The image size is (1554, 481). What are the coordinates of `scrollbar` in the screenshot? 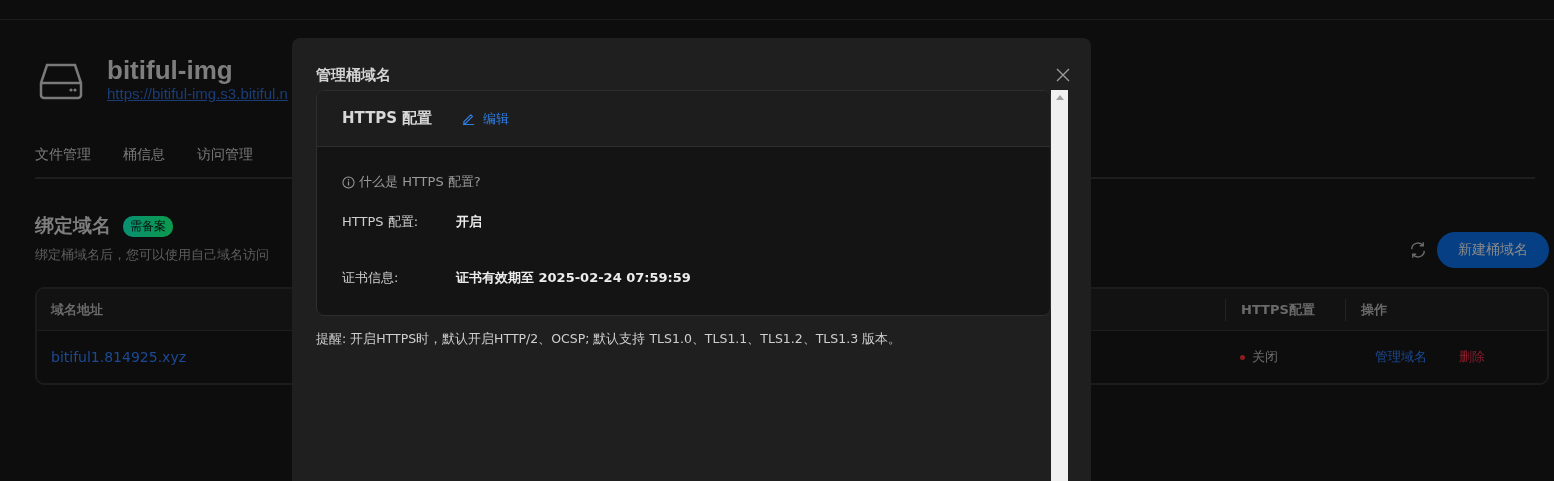 It's located at (1059, 285).